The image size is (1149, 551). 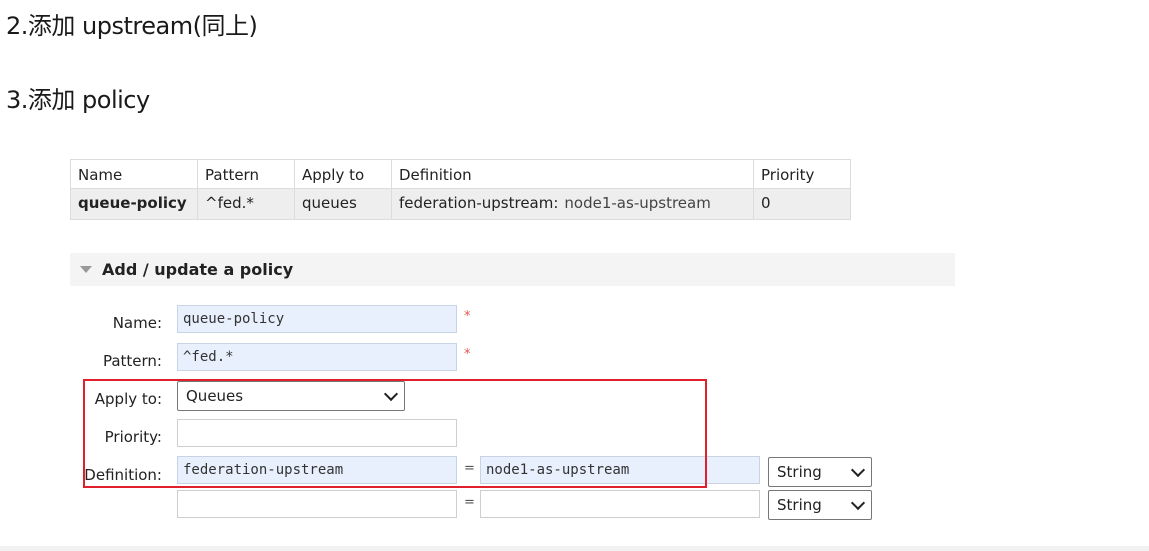 I want to click on cell-name: queue-policy, so click(x=134, y=204).